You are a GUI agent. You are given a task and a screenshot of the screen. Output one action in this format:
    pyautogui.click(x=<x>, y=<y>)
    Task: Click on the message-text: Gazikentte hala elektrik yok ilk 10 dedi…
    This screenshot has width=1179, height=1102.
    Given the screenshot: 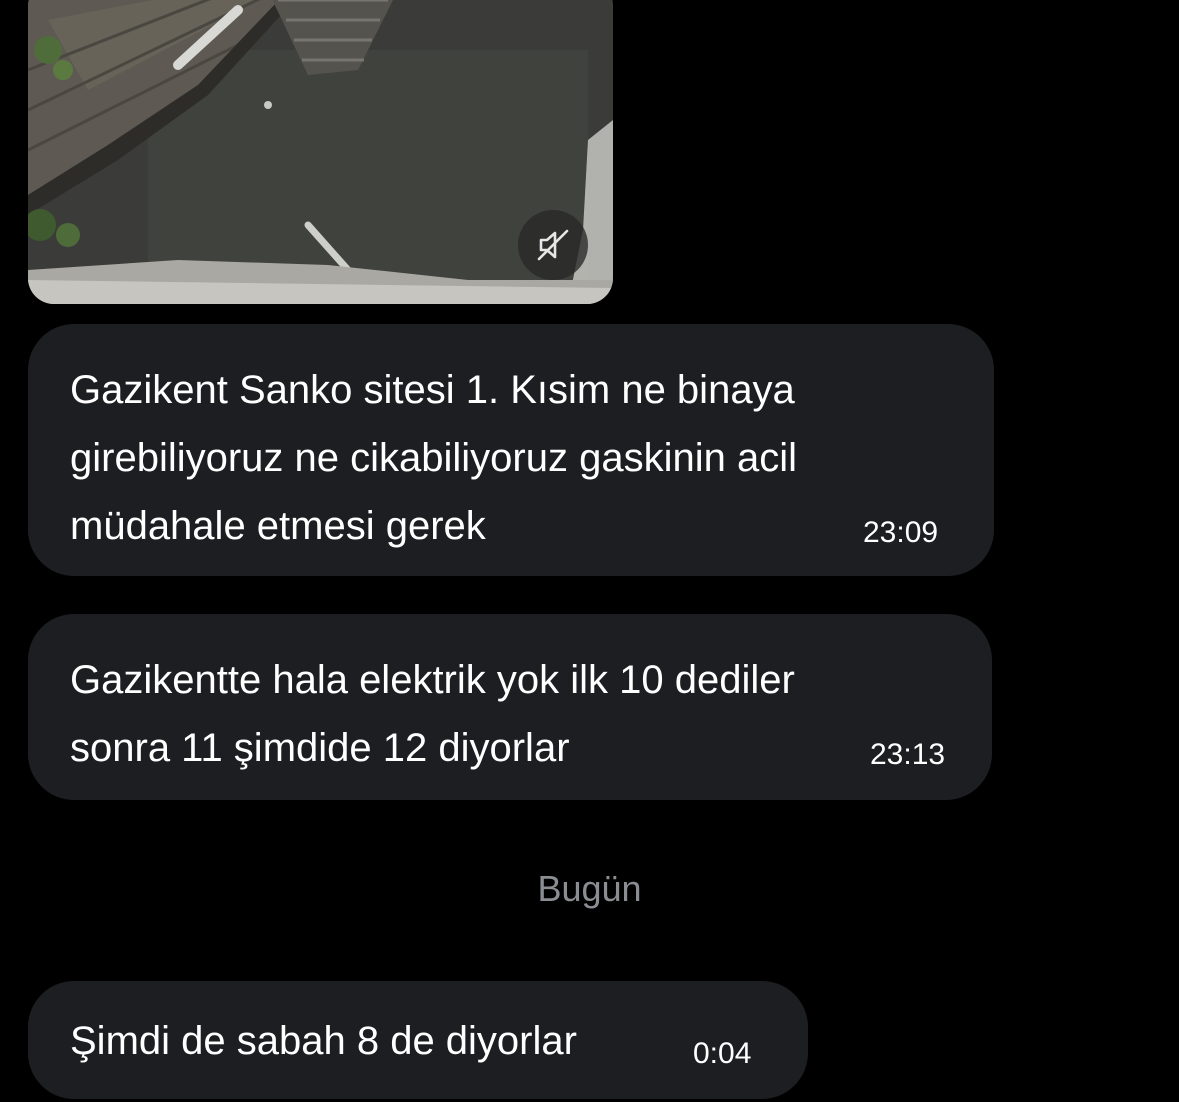 What is the action you would take?
    pyautogui.click(x=432, y=714)
    